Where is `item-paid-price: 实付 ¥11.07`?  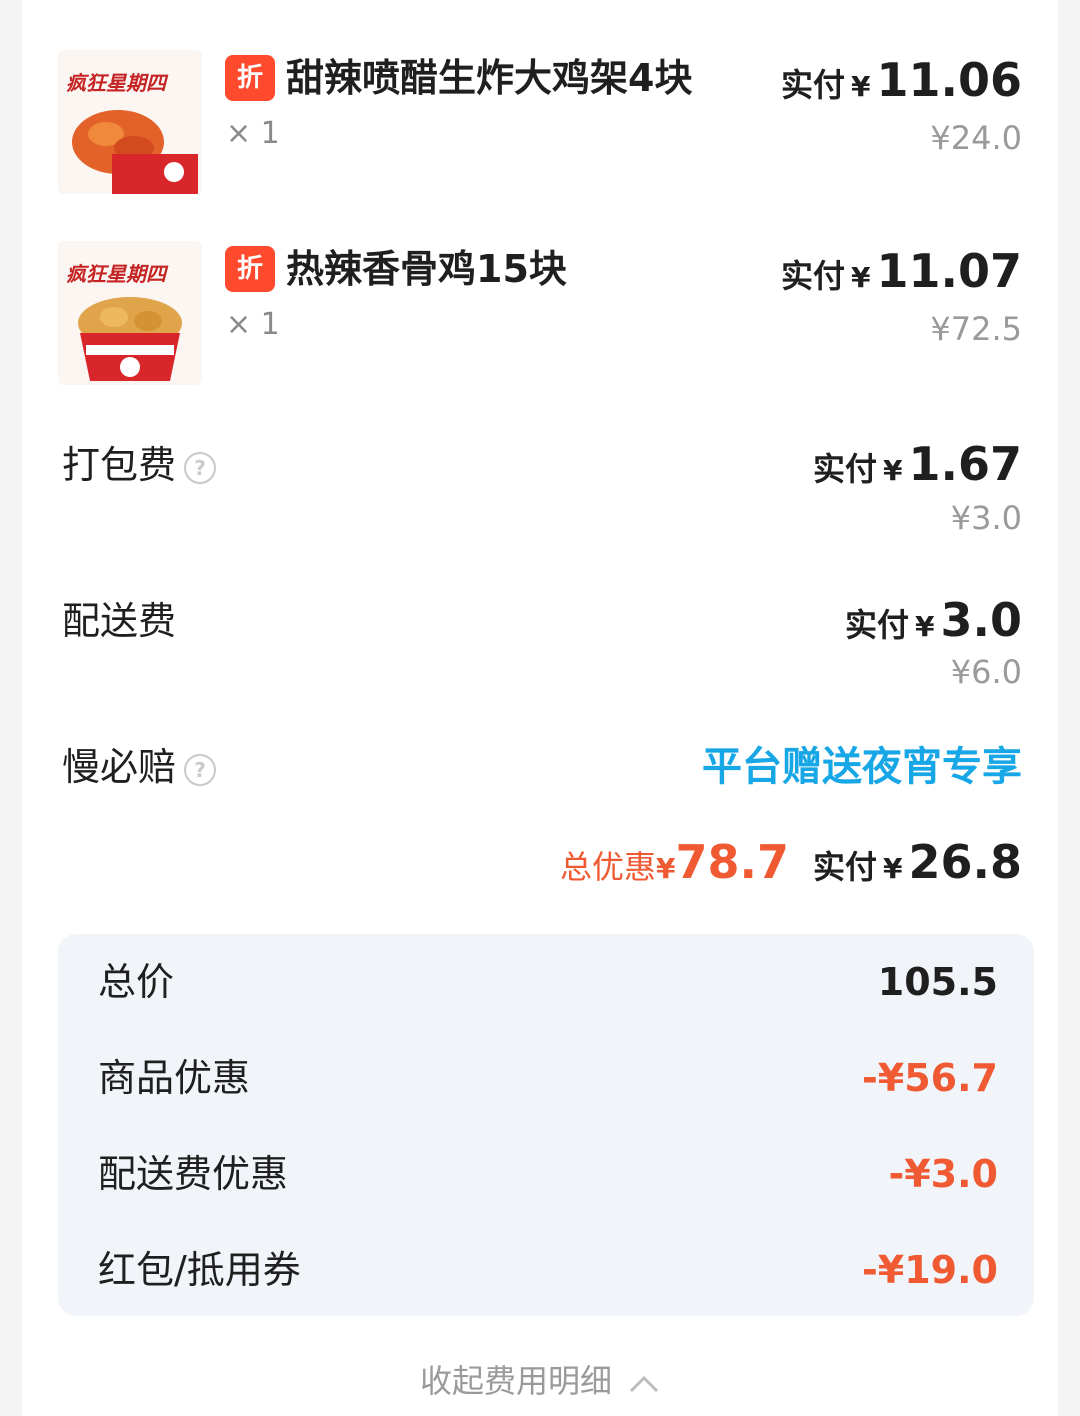 item-paid-price: 实付 ¥11.07 is located at coordinates (901, 276).